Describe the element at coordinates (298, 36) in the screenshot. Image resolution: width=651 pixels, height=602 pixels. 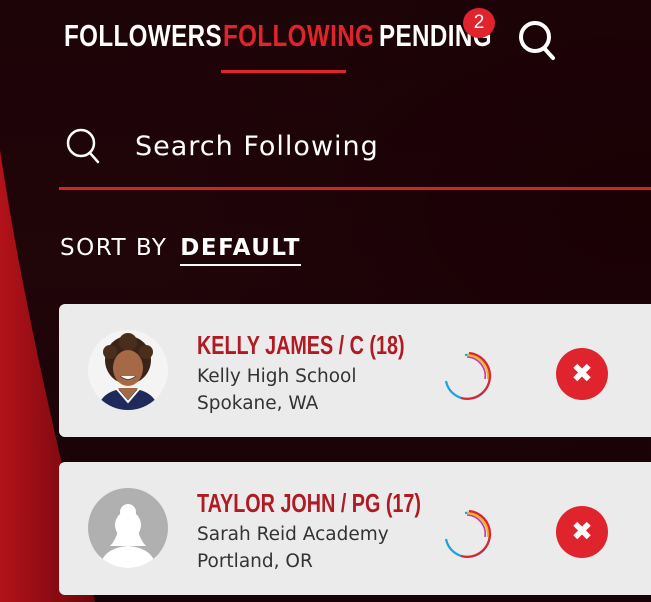
I see `tab-following: FOLLOWING` at that location.